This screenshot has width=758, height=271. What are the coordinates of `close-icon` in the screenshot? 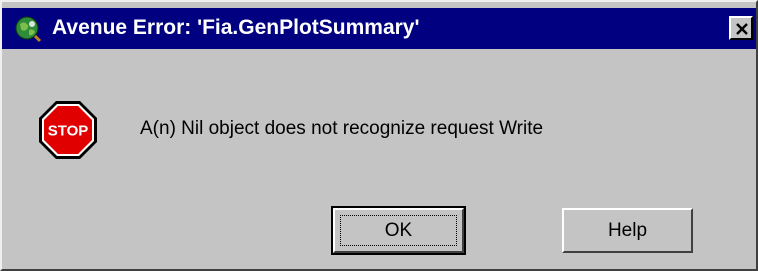 It's located at (742, 29).